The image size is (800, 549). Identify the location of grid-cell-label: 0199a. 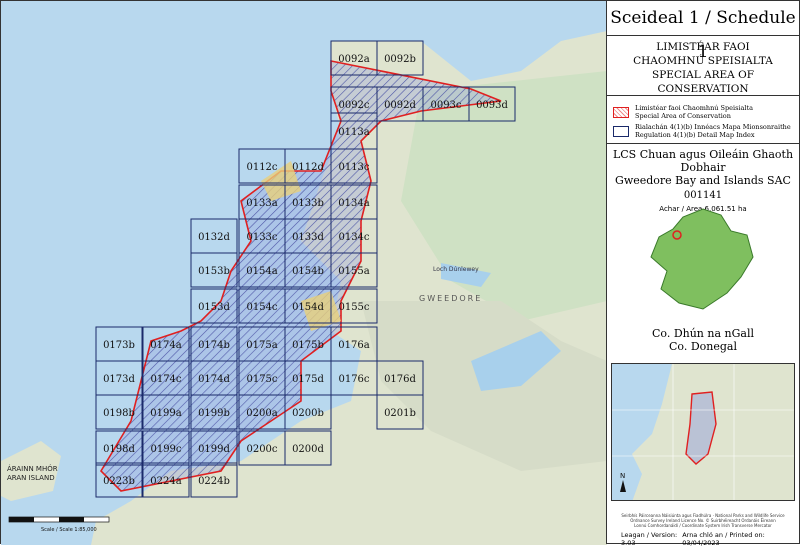
(165, 413).